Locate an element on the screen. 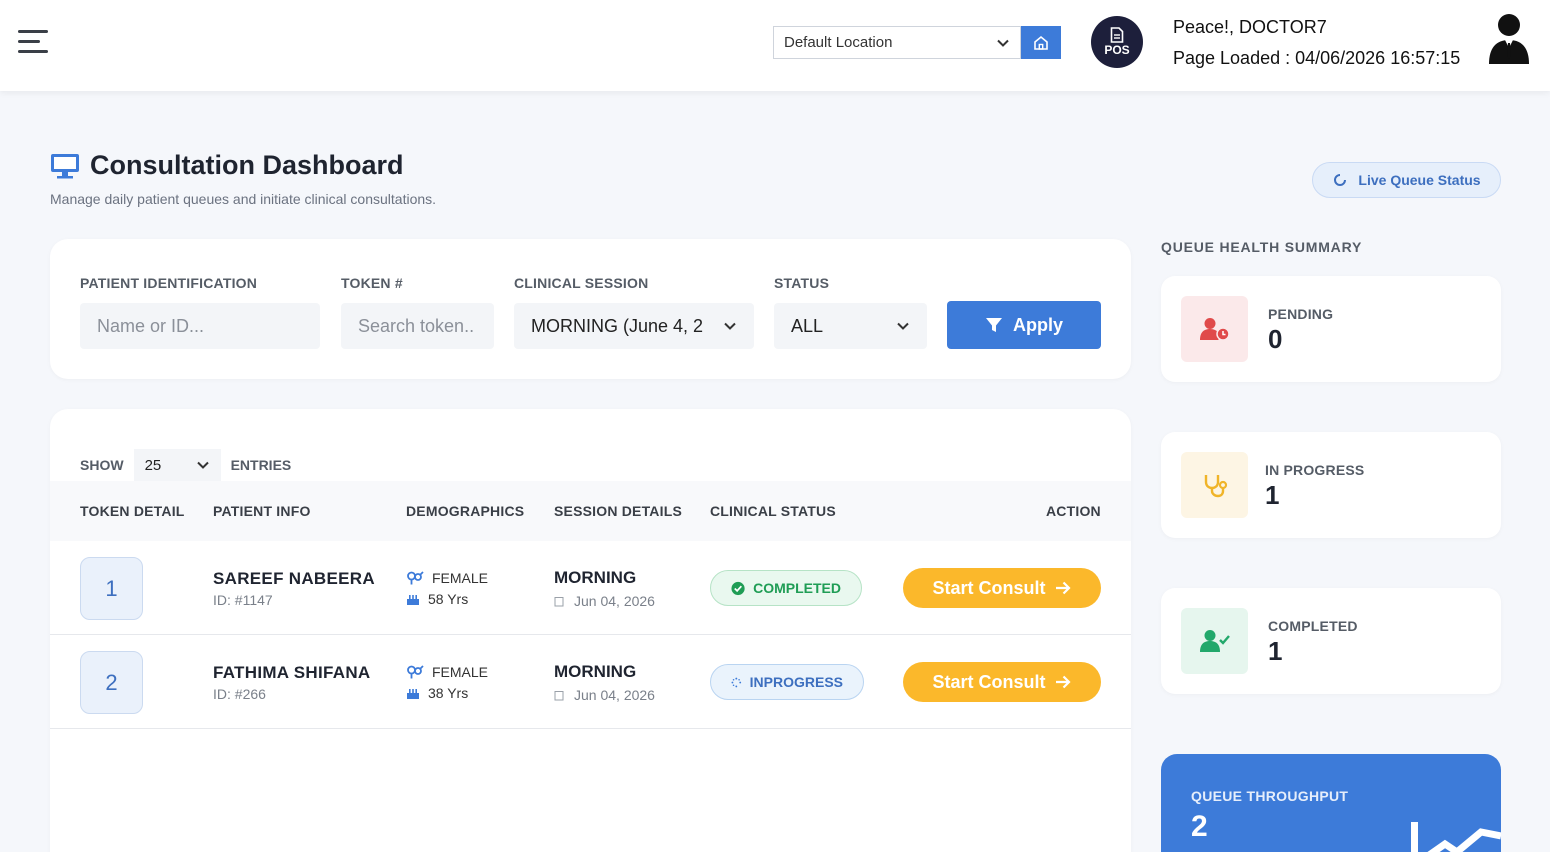  status-select: ALL is located at coordinates (850, 326).